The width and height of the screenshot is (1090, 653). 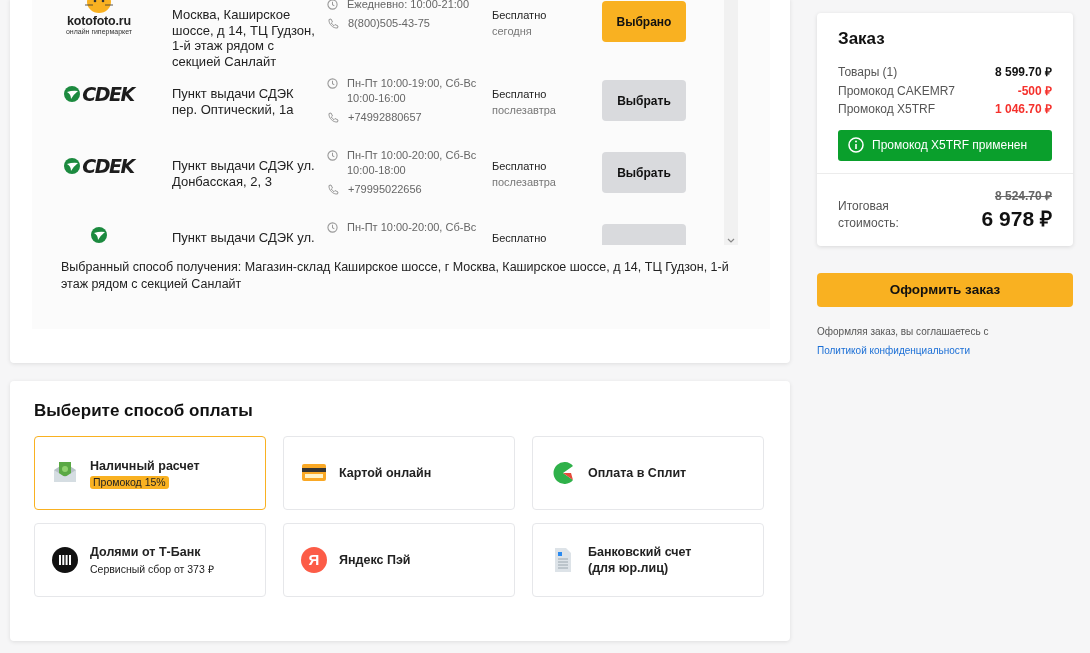 I want to click on logo-text: kotofoto.ru, so click(x=99, y=21).